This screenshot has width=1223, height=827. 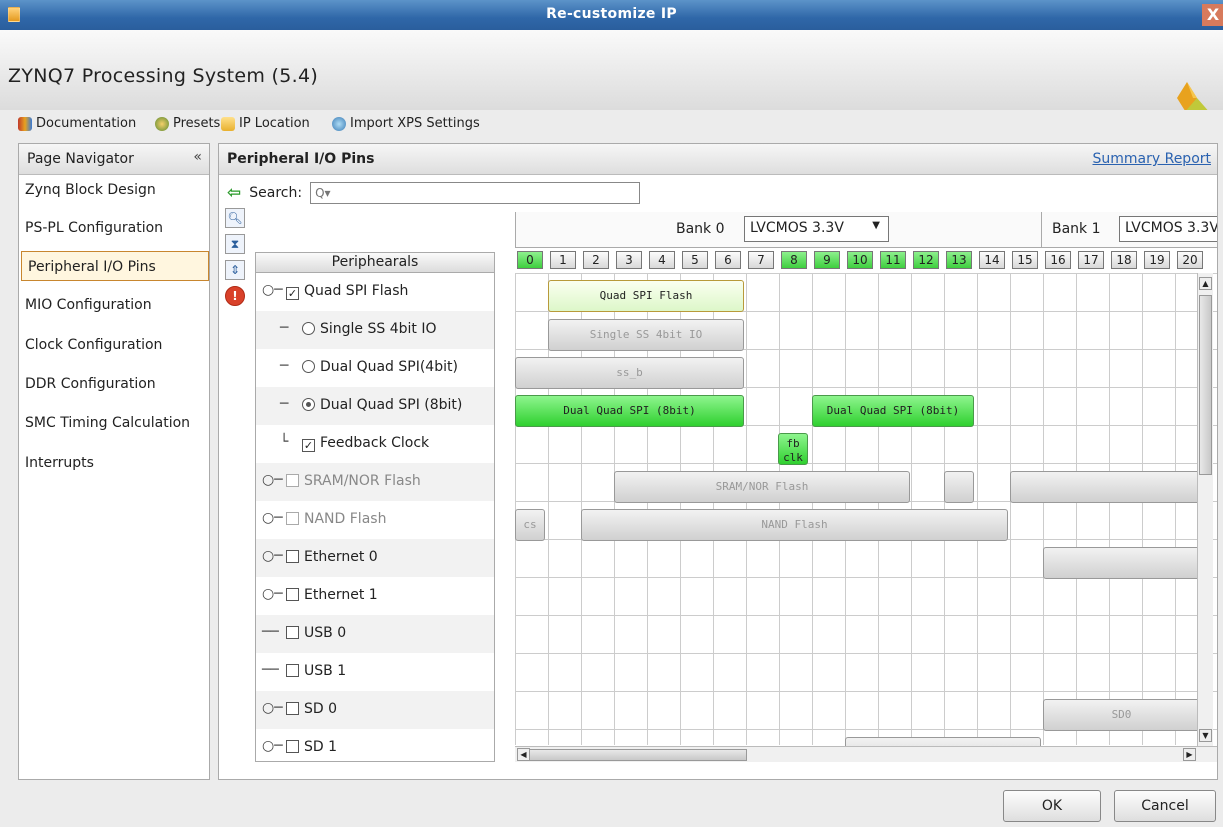 I want to click on fb-clk-block: fb clk, so click(x=793, y=449).